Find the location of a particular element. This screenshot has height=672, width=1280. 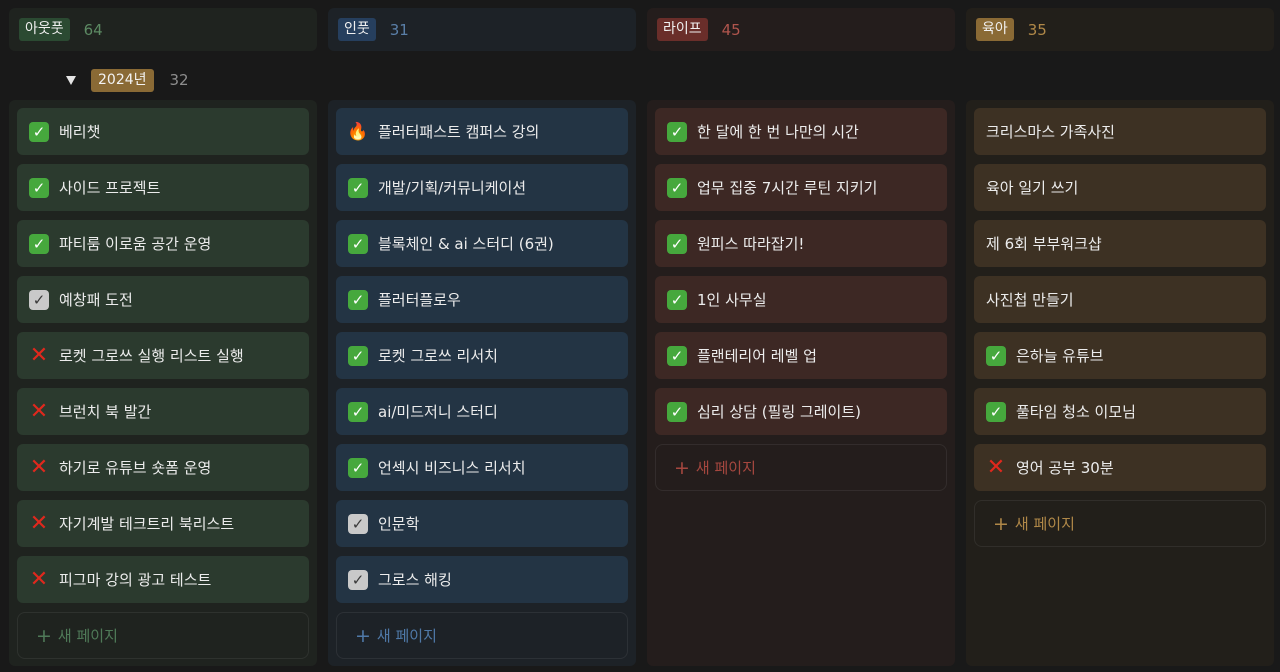

board-card: ✓ 사이드 프로젝트 is located at coordinates (163, 187).